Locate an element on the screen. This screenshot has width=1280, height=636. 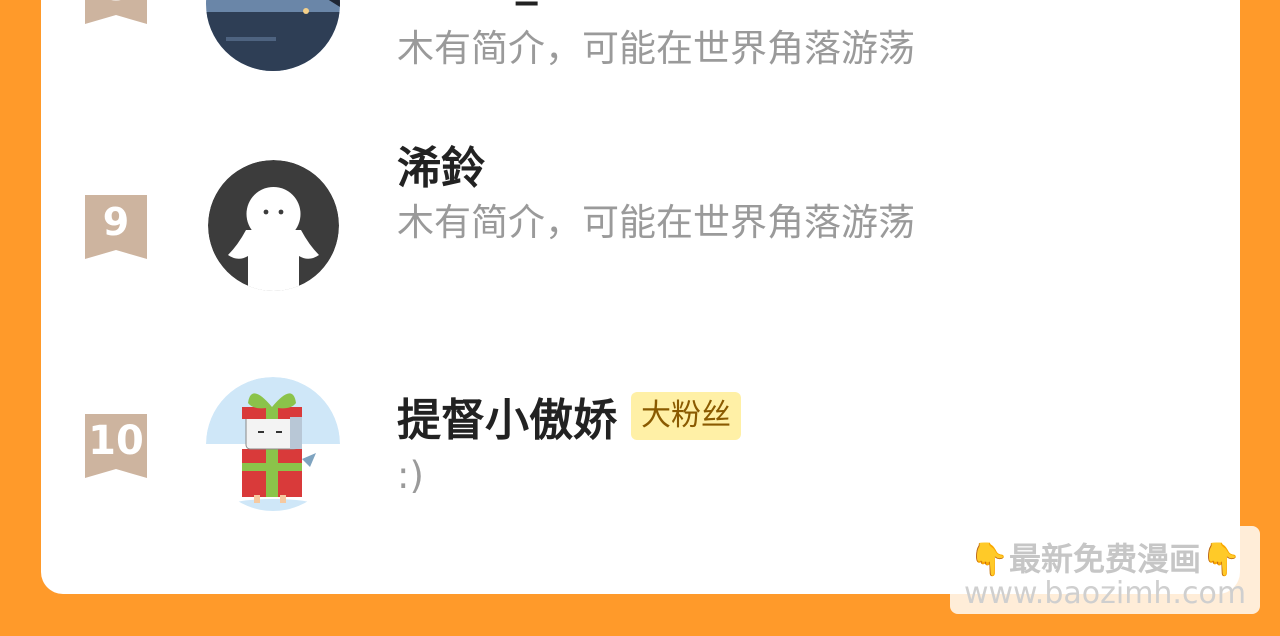
fan-name-text: 浠鈴 is located at coordinates (441, 168).